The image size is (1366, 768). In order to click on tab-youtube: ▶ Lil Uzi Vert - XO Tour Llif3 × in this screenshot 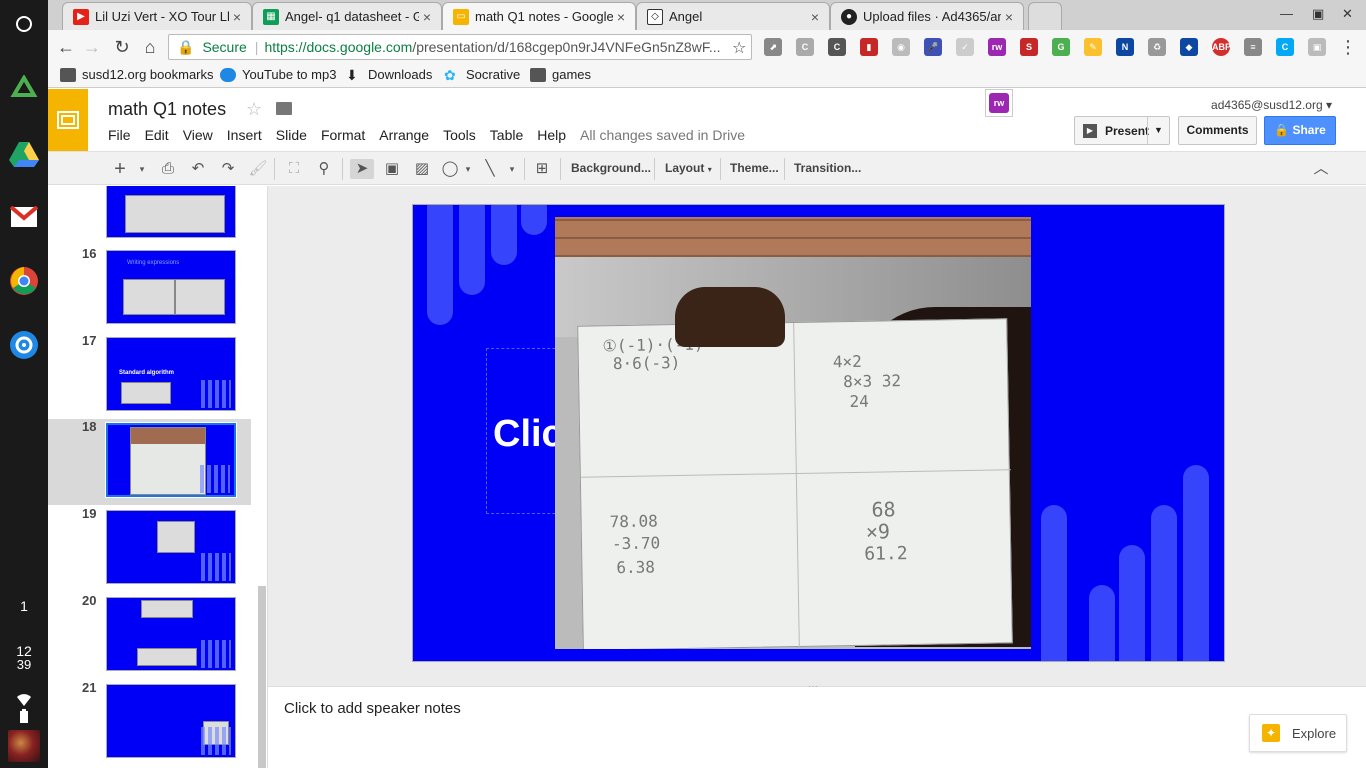, I will do `click(157, 16)`.